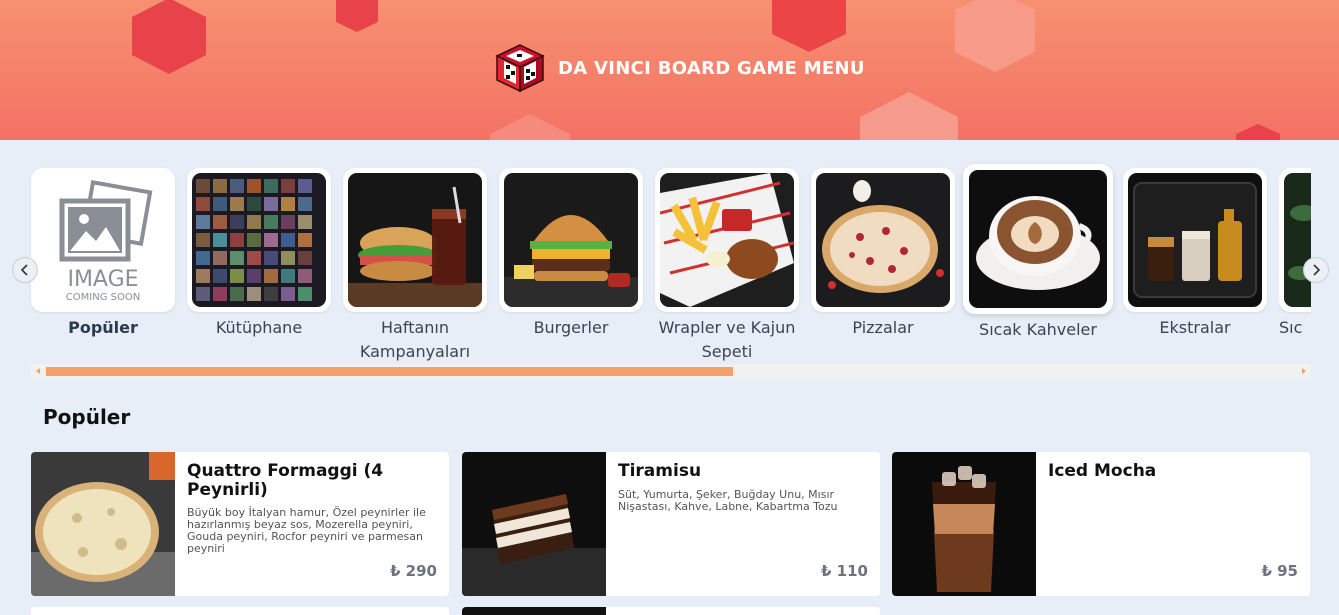 This screenshot has height=615, width=1339. What do you see at coordinates (415, 339) in the screenshot?
I see `category-label: Haftanın Kampanyaları` at bounding box center [415, 339].